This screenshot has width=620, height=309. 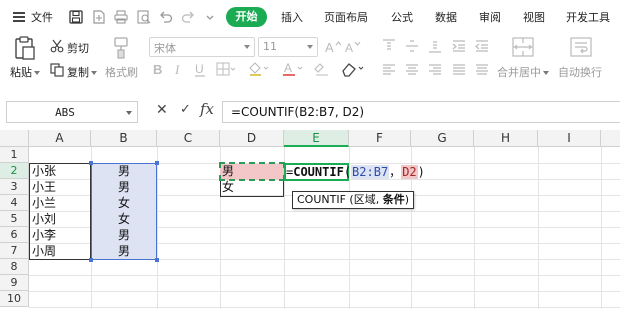 I want to click on column-header: H, so click(x=506, y=138).